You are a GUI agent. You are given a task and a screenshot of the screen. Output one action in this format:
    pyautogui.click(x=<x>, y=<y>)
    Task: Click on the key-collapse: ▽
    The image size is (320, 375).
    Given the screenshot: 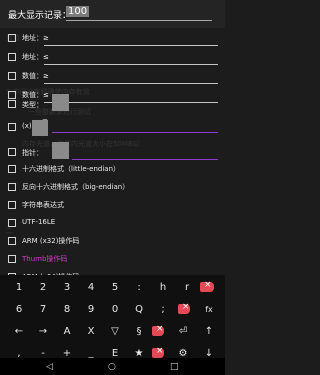 What is the action you would take?
    pyautogui.click(x=115, y=331)
    